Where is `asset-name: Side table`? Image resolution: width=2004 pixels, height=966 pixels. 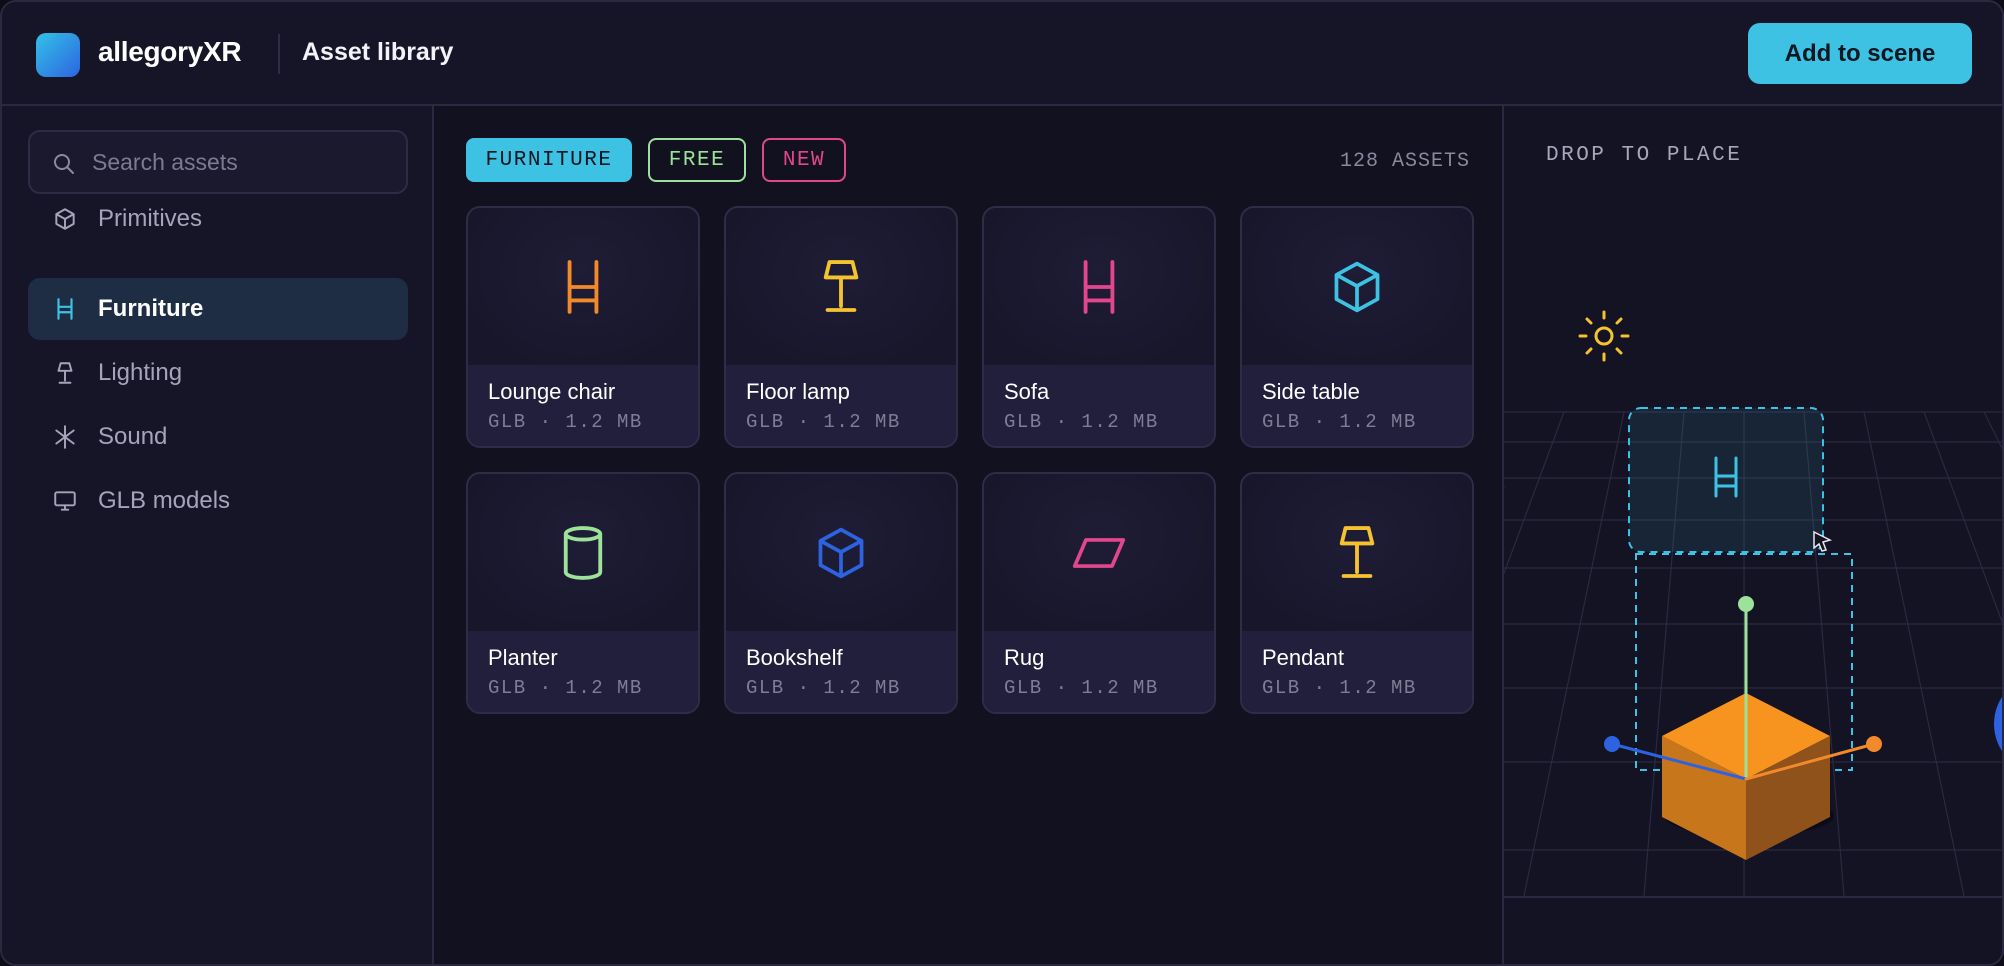 asset-name: Side table is located at coordinates (1311, 391).